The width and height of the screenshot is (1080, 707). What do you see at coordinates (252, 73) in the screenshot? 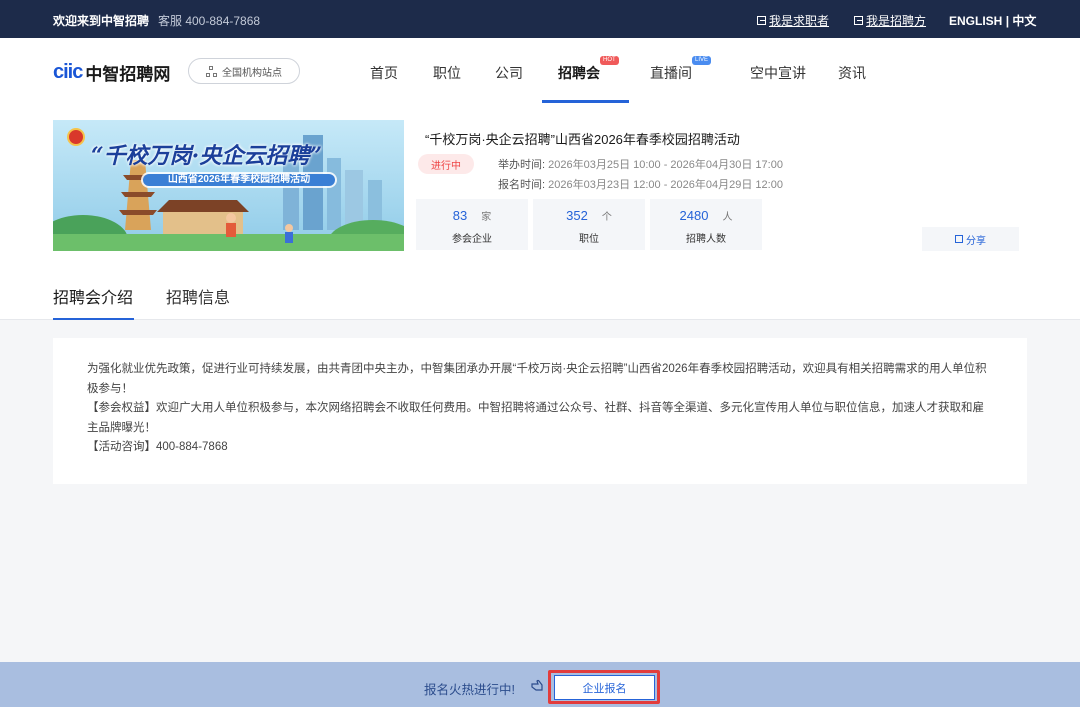
I see `branch-sites-label: 全国机构站点` at bounding box center [252, 73].